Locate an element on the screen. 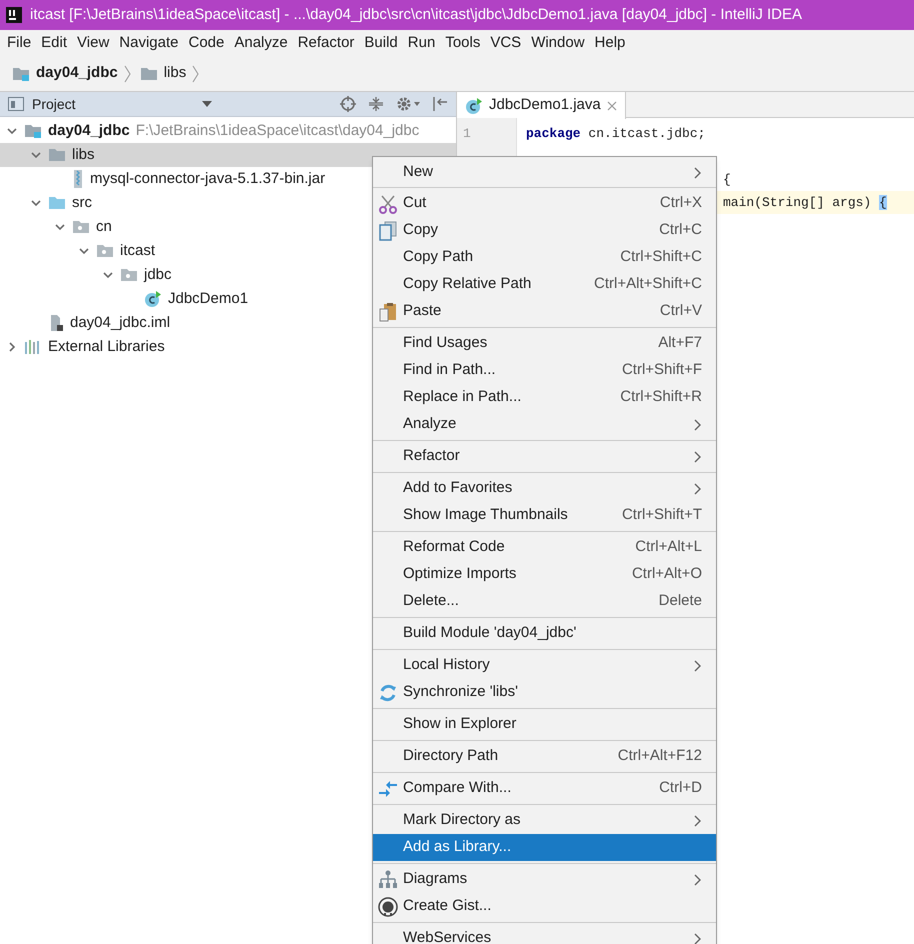  library-icon is located at coordinates (33, 347).